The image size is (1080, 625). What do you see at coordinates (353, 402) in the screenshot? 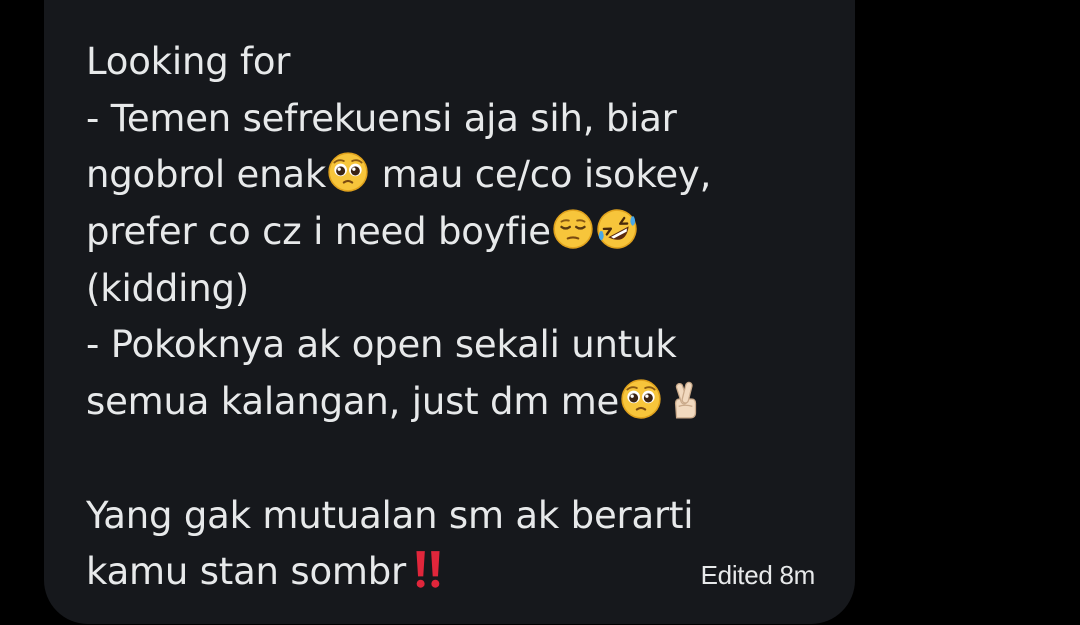
I see `message-fragment: semua kalangan, just dm me` at bounding box center [353, 402].